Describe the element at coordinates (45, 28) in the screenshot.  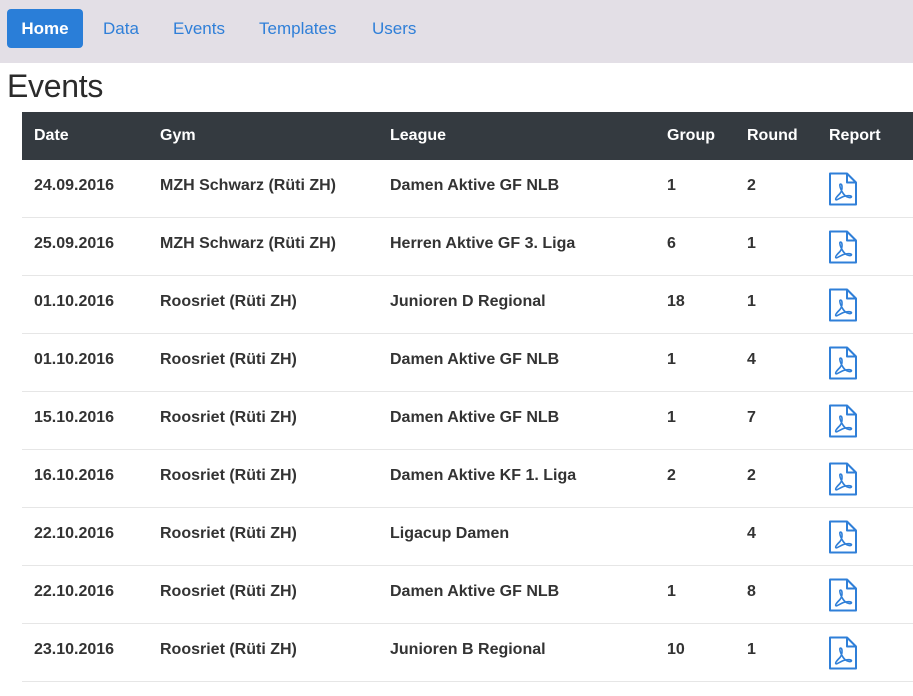
I see `nav-home-button: Home` at that location.